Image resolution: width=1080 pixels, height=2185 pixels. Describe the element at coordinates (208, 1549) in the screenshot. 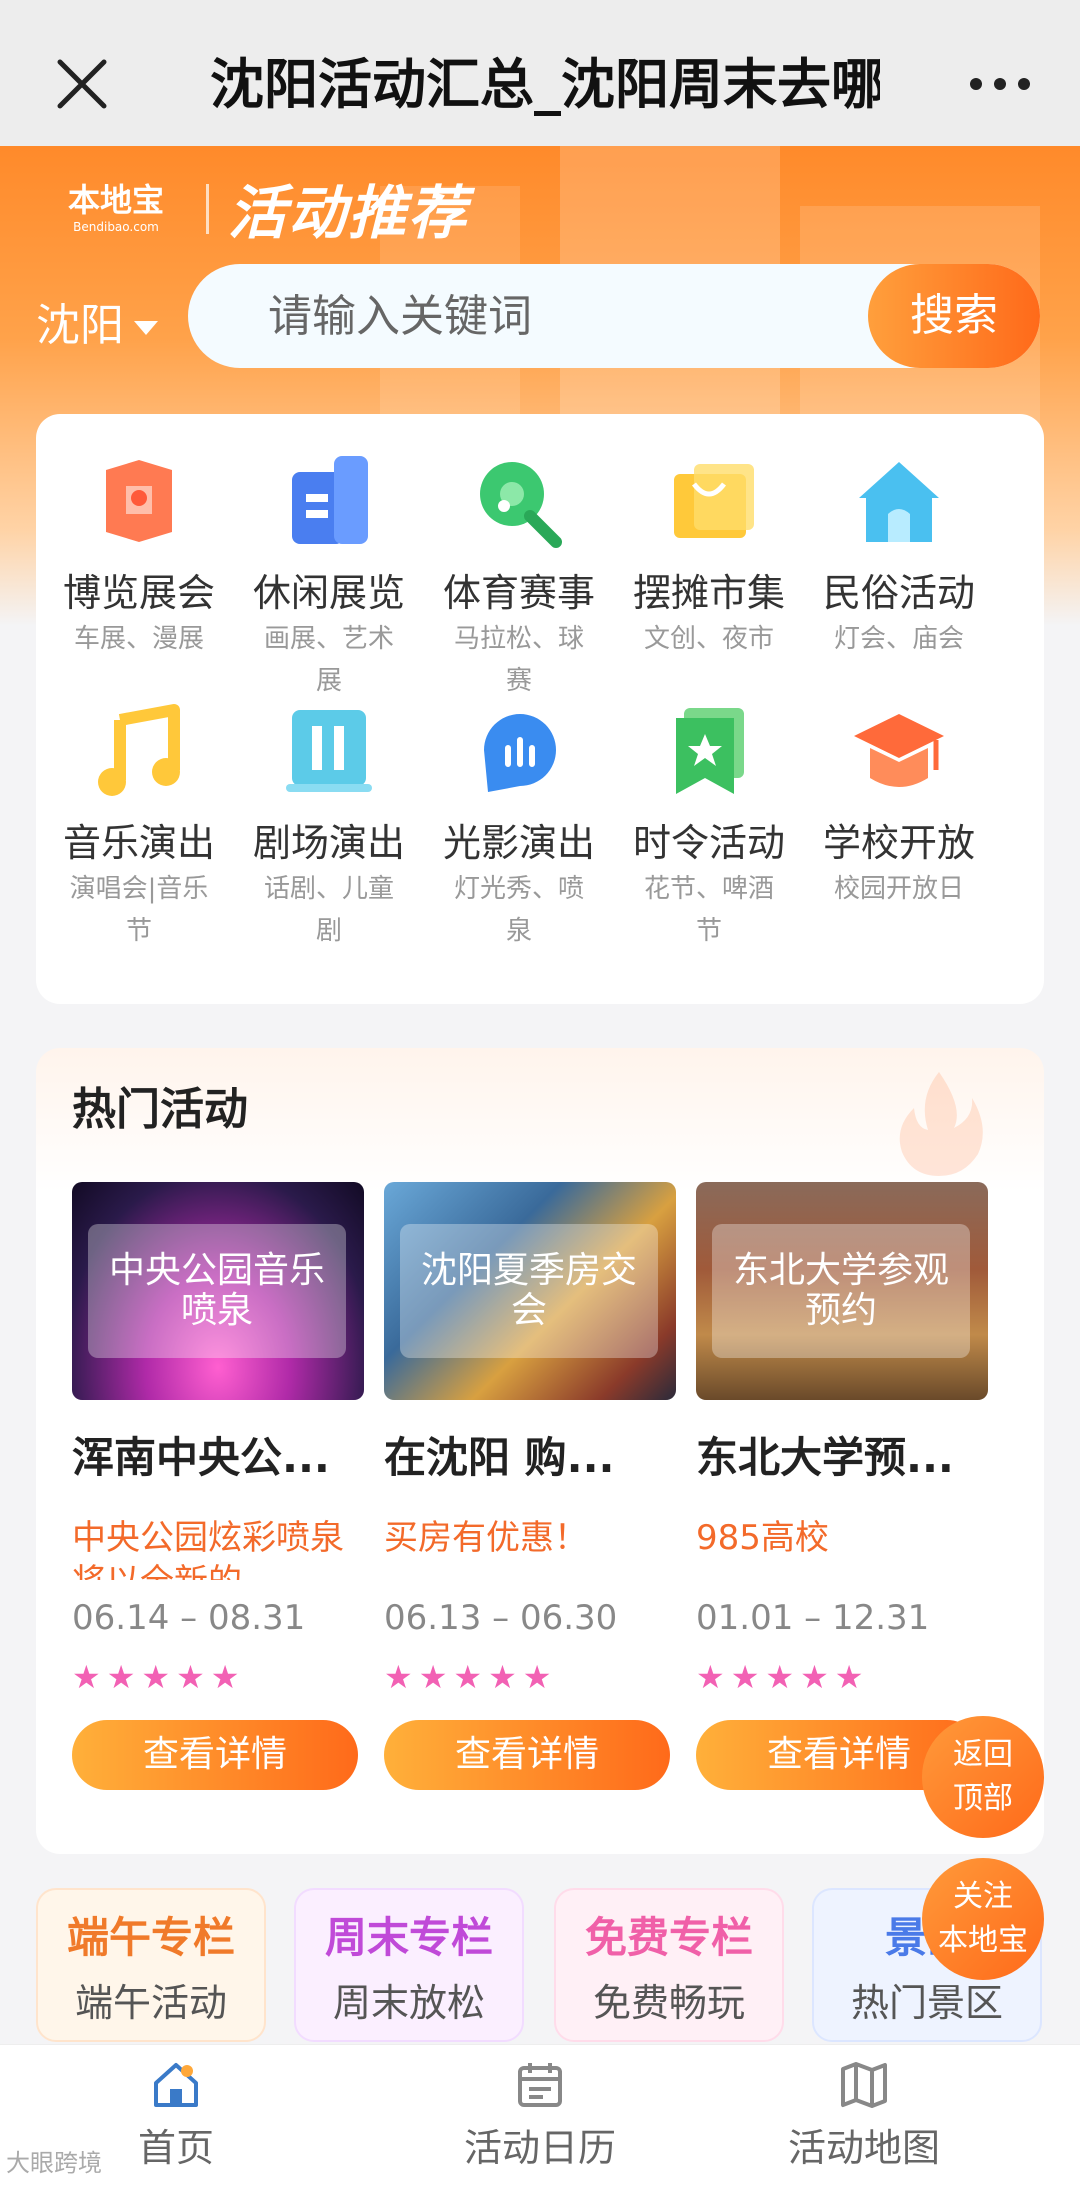

I see `activity-description: 中央公园炫彩喷泉将以全新的` at that location.